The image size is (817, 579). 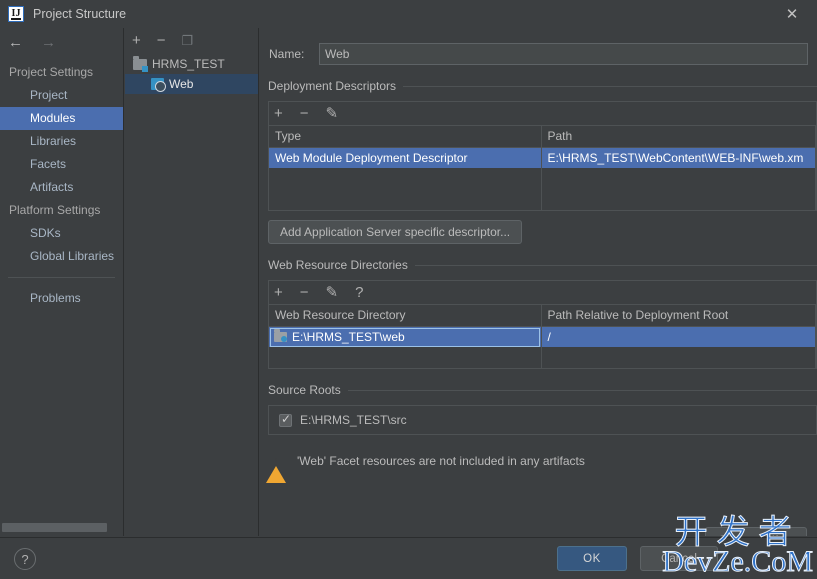 I want to click on navigation-arrows: ← →, so click(x=61, y=42).